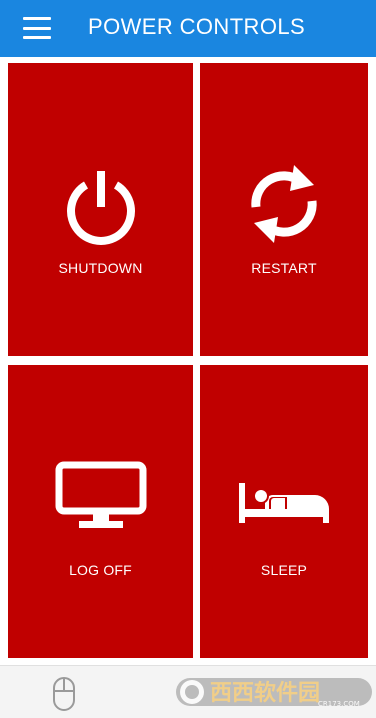 The width and height of the screenshot is (376, 718). Describe the element at coordinates (339, 704) in the screenshot. I see `watermark-url: CR173.COM` at that location.